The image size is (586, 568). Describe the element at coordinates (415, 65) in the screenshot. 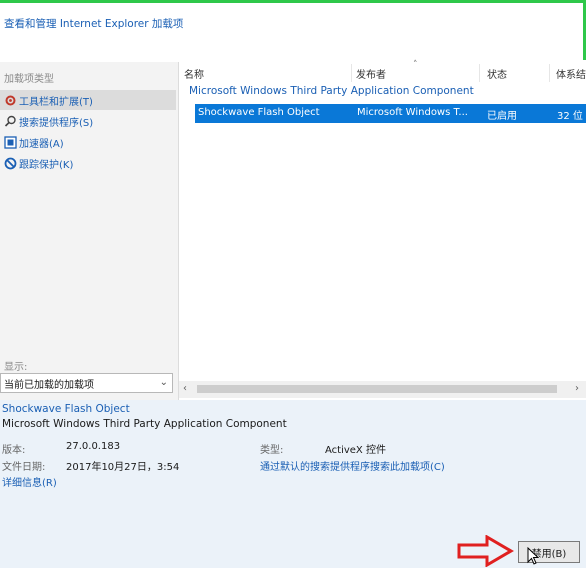

I see `sort-arrow-icon: ˄` at that location.